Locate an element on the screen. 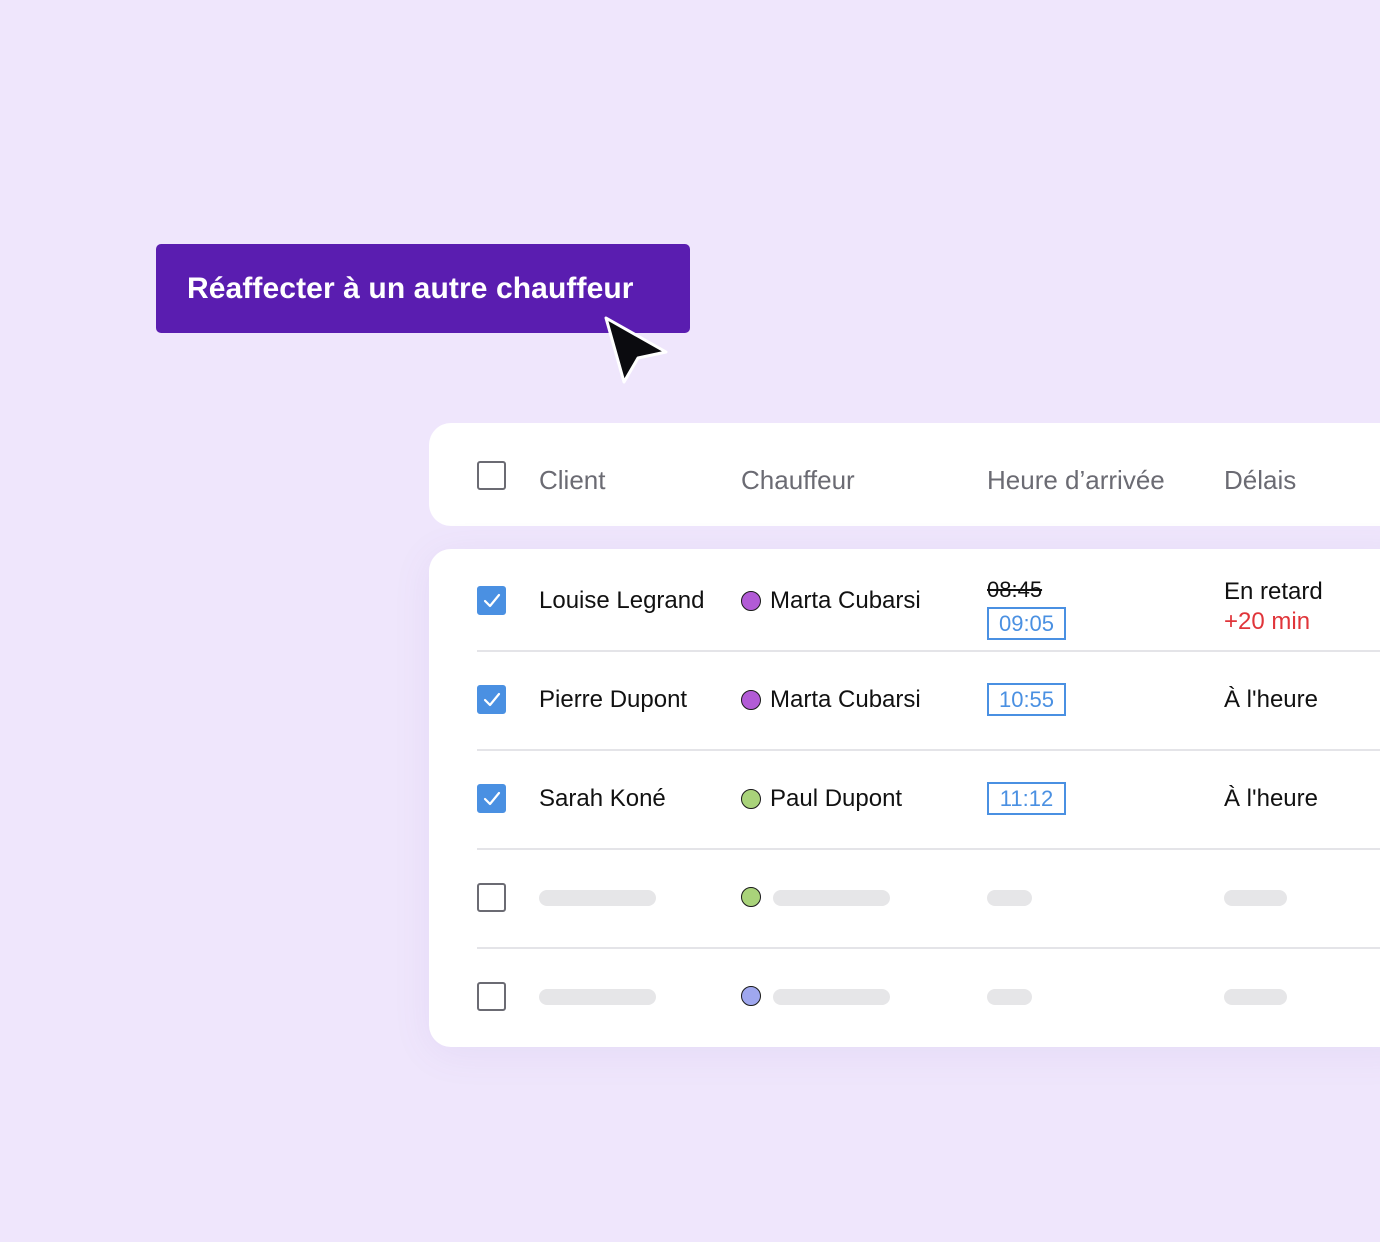  column-header-delay: Délais is located at coordinates (1260, 480).